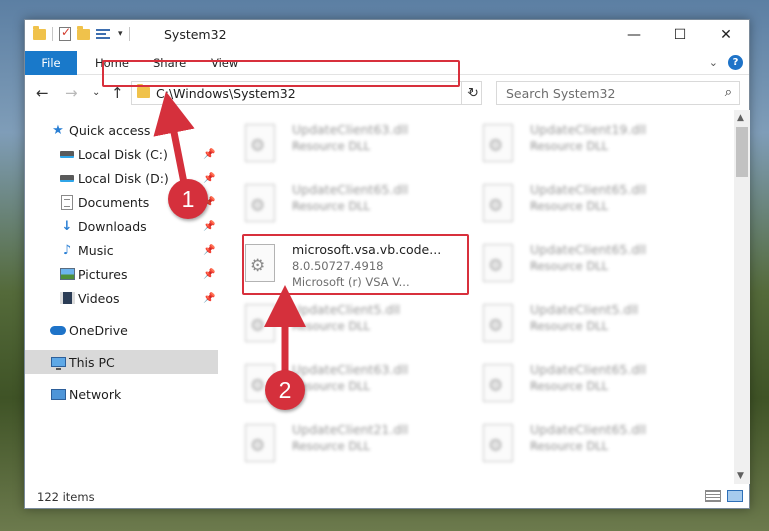 This screenshot has width=769, height=531. Describe the element at coordinates (174, 141) in the screenshot. I see `arrow-to-address-bar` at that location.